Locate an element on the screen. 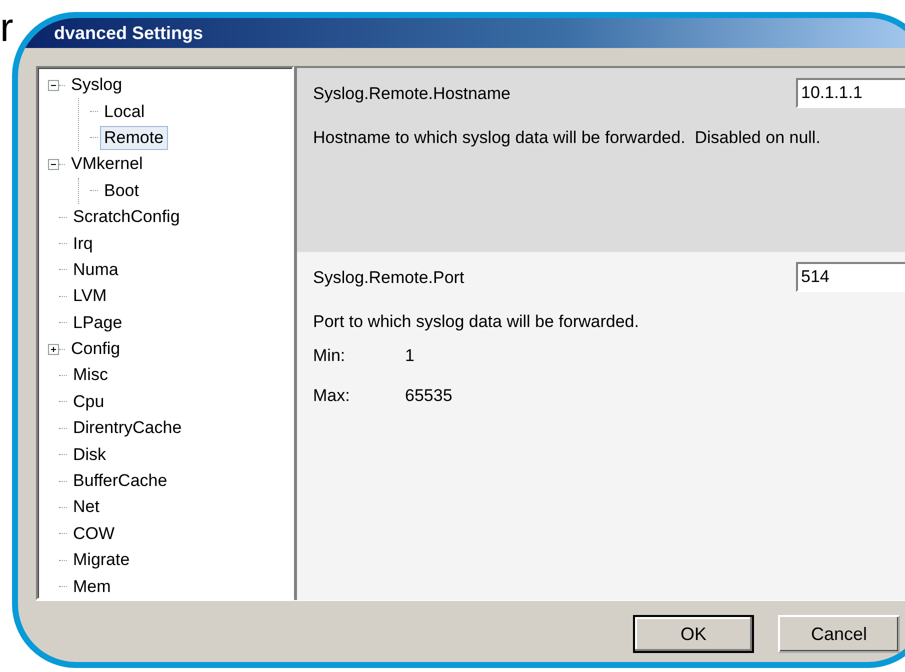 The image size is (905, 672). tree-item: Local is located at coordinates (124, 112).